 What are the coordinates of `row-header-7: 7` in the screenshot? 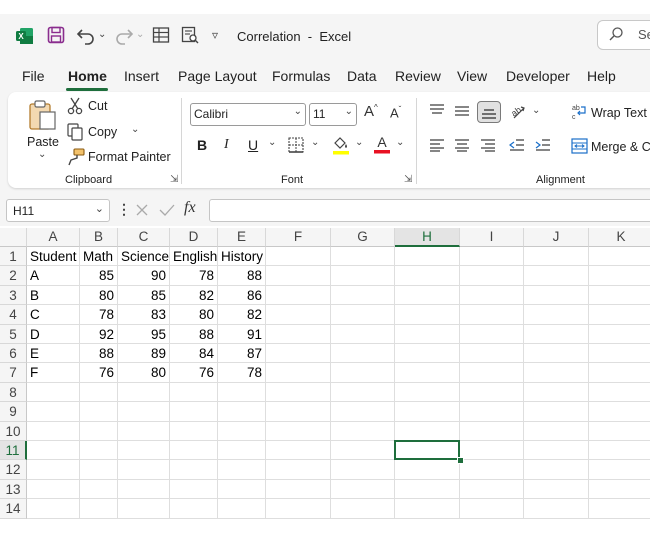 It's located at (13, 373).